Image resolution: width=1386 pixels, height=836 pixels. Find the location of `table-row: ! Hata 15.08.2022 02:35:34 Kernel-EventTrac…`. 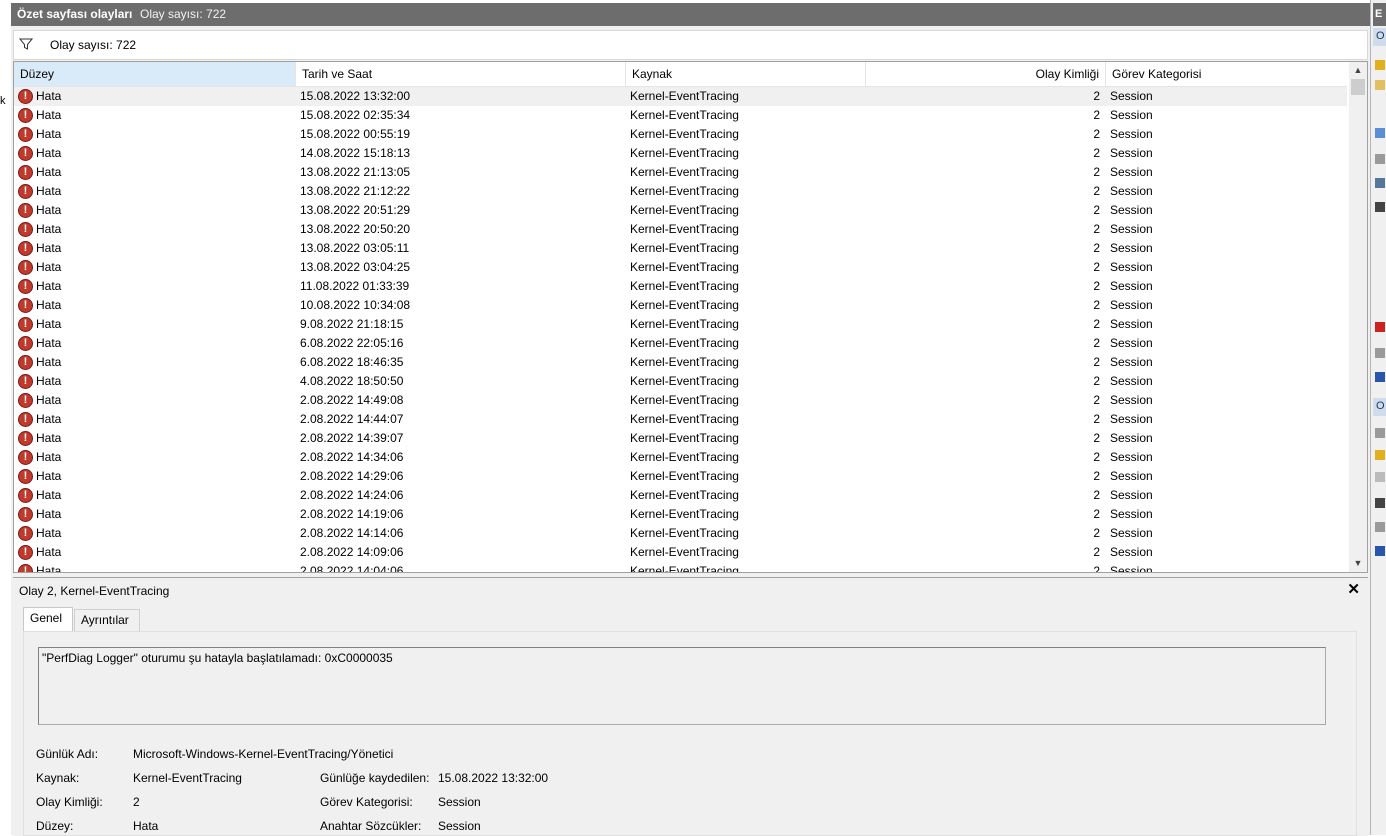

table-row: ! Hata 15.08.2022 02:35:34 Kernel-EventTrac… is located at coordinates (680, 115).